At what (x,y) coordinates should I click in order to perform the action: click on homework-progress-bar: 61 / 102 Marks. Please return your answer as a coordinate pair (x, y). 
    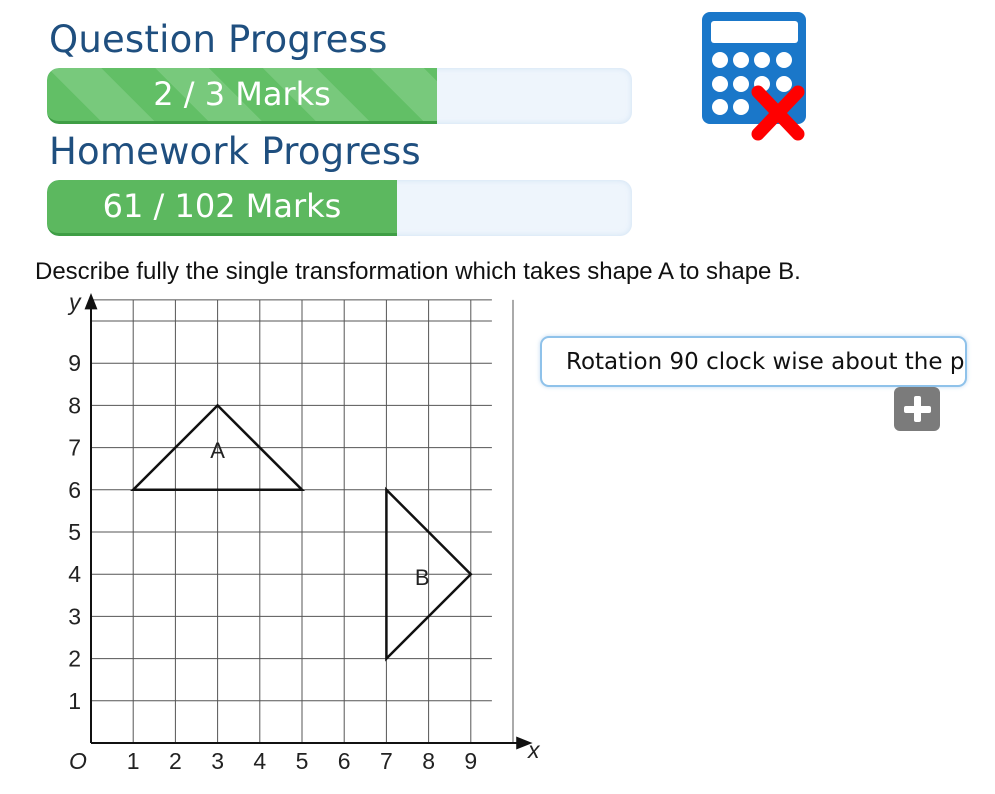
    Looking at the image, I should click on (339, 208).